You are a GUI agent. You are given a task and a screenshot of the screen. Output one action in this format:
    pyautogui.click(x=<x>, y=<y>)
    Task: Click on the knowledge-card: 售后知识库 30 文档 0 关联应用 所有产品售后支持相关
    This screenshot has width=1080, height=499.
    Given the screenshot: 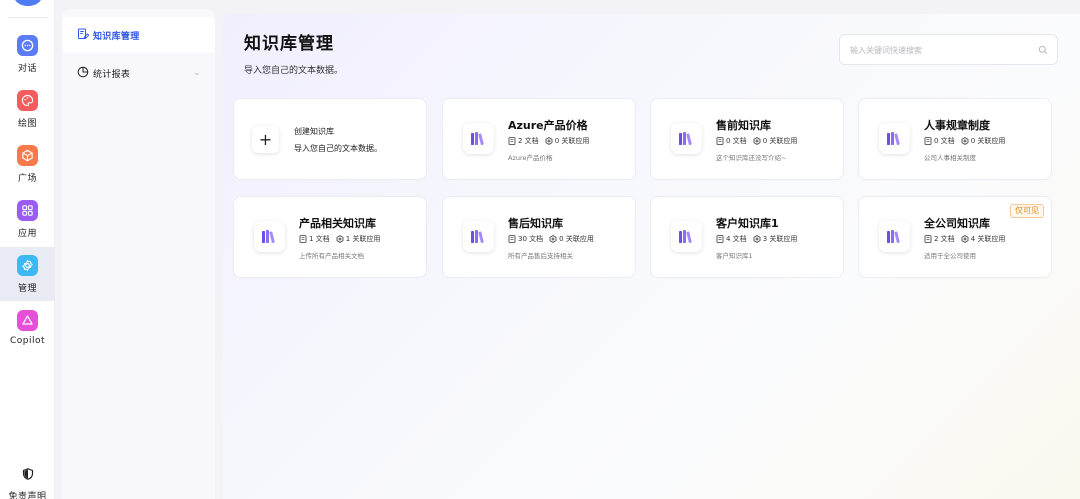 What is the action you would take?
    pyautogui.click(x=539, y=237)
    